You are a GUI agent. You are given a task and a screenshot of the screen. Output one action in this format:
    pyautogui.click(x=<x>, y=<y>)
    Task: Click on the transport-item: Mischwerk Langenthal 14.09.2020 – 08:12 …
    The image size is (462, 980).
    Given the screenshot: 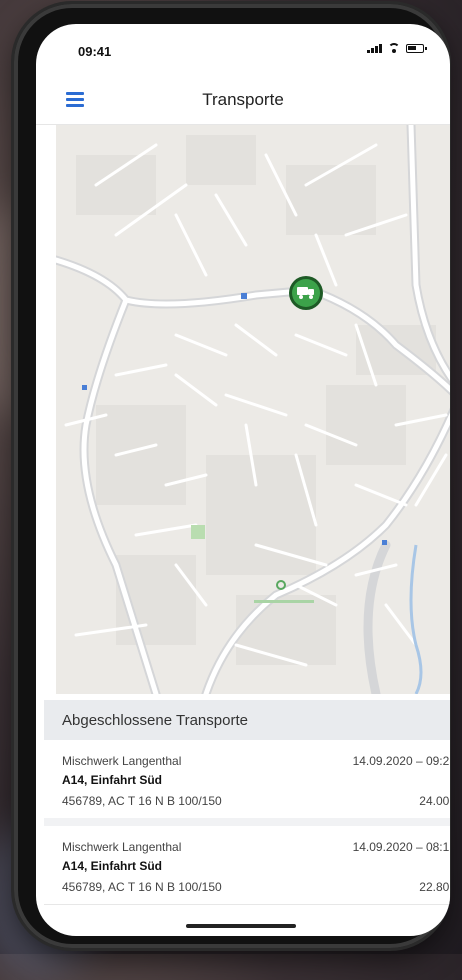 What is the action you would take?
    pyautogui.click(x=247, y=865)
    